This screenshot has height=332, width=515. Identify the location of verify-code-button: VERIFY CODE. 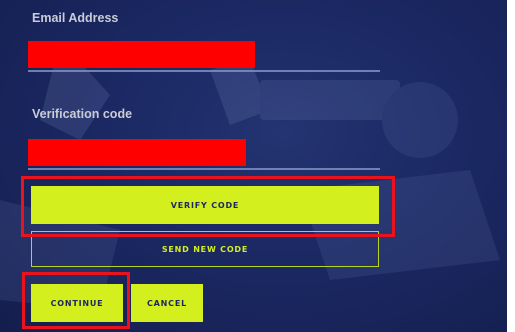
(205, 205).